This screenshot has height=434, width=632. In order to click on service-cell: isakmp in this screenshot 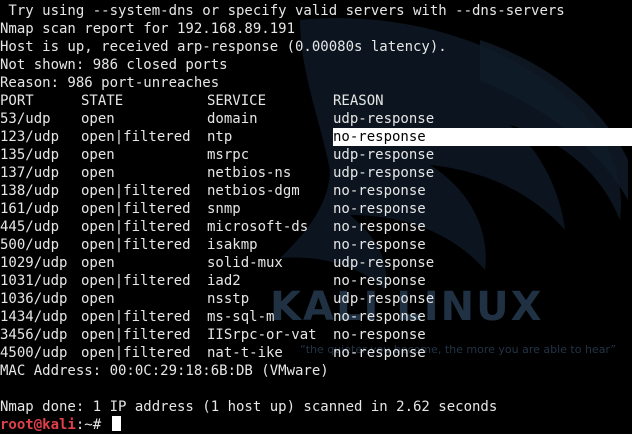, I will do `click(232, 245)`.